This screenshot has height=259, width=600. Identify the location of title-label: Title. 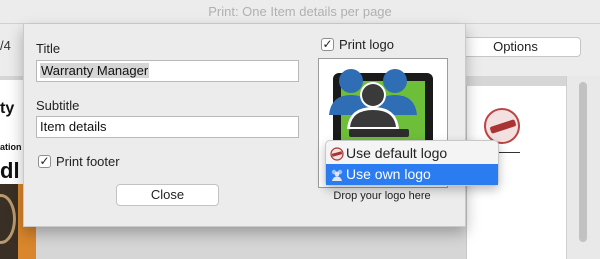
(48, 48).